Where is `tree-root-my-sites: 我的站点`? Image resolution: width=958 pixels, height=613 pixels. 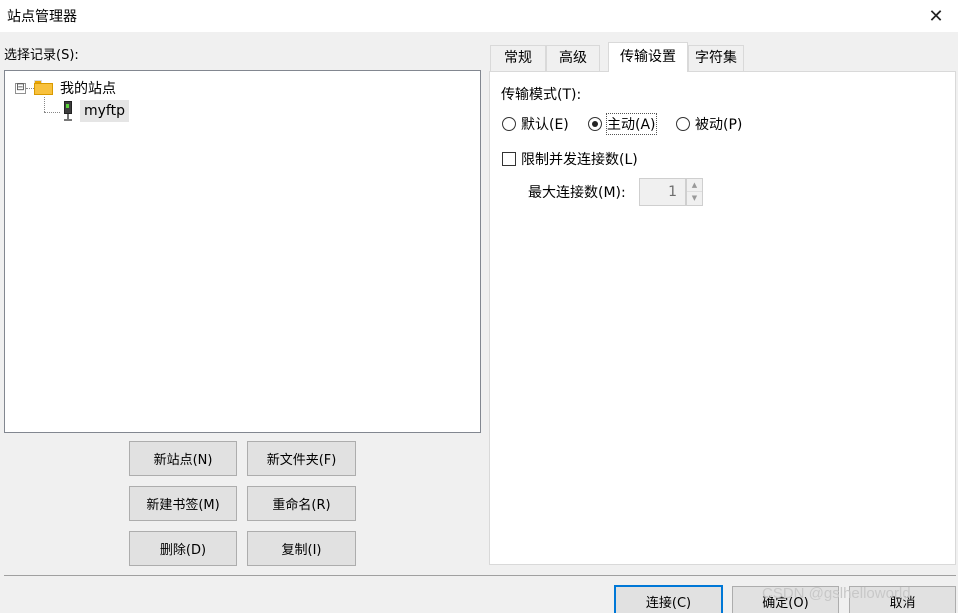 tree-root-my-sites: 我的站点 is located at coordinates (88, 88).